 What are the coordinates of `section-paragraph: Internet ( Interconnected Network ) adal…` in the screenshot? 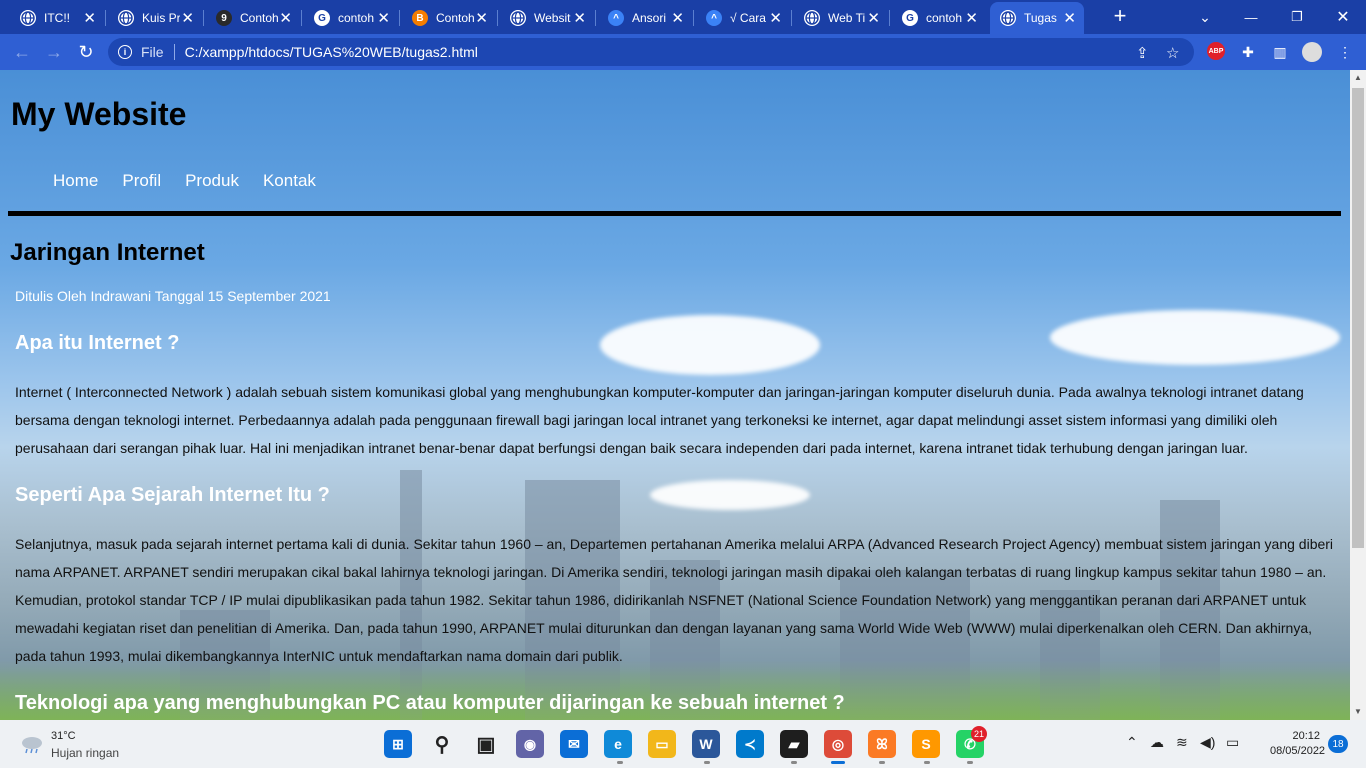 It's located at (659, 420).